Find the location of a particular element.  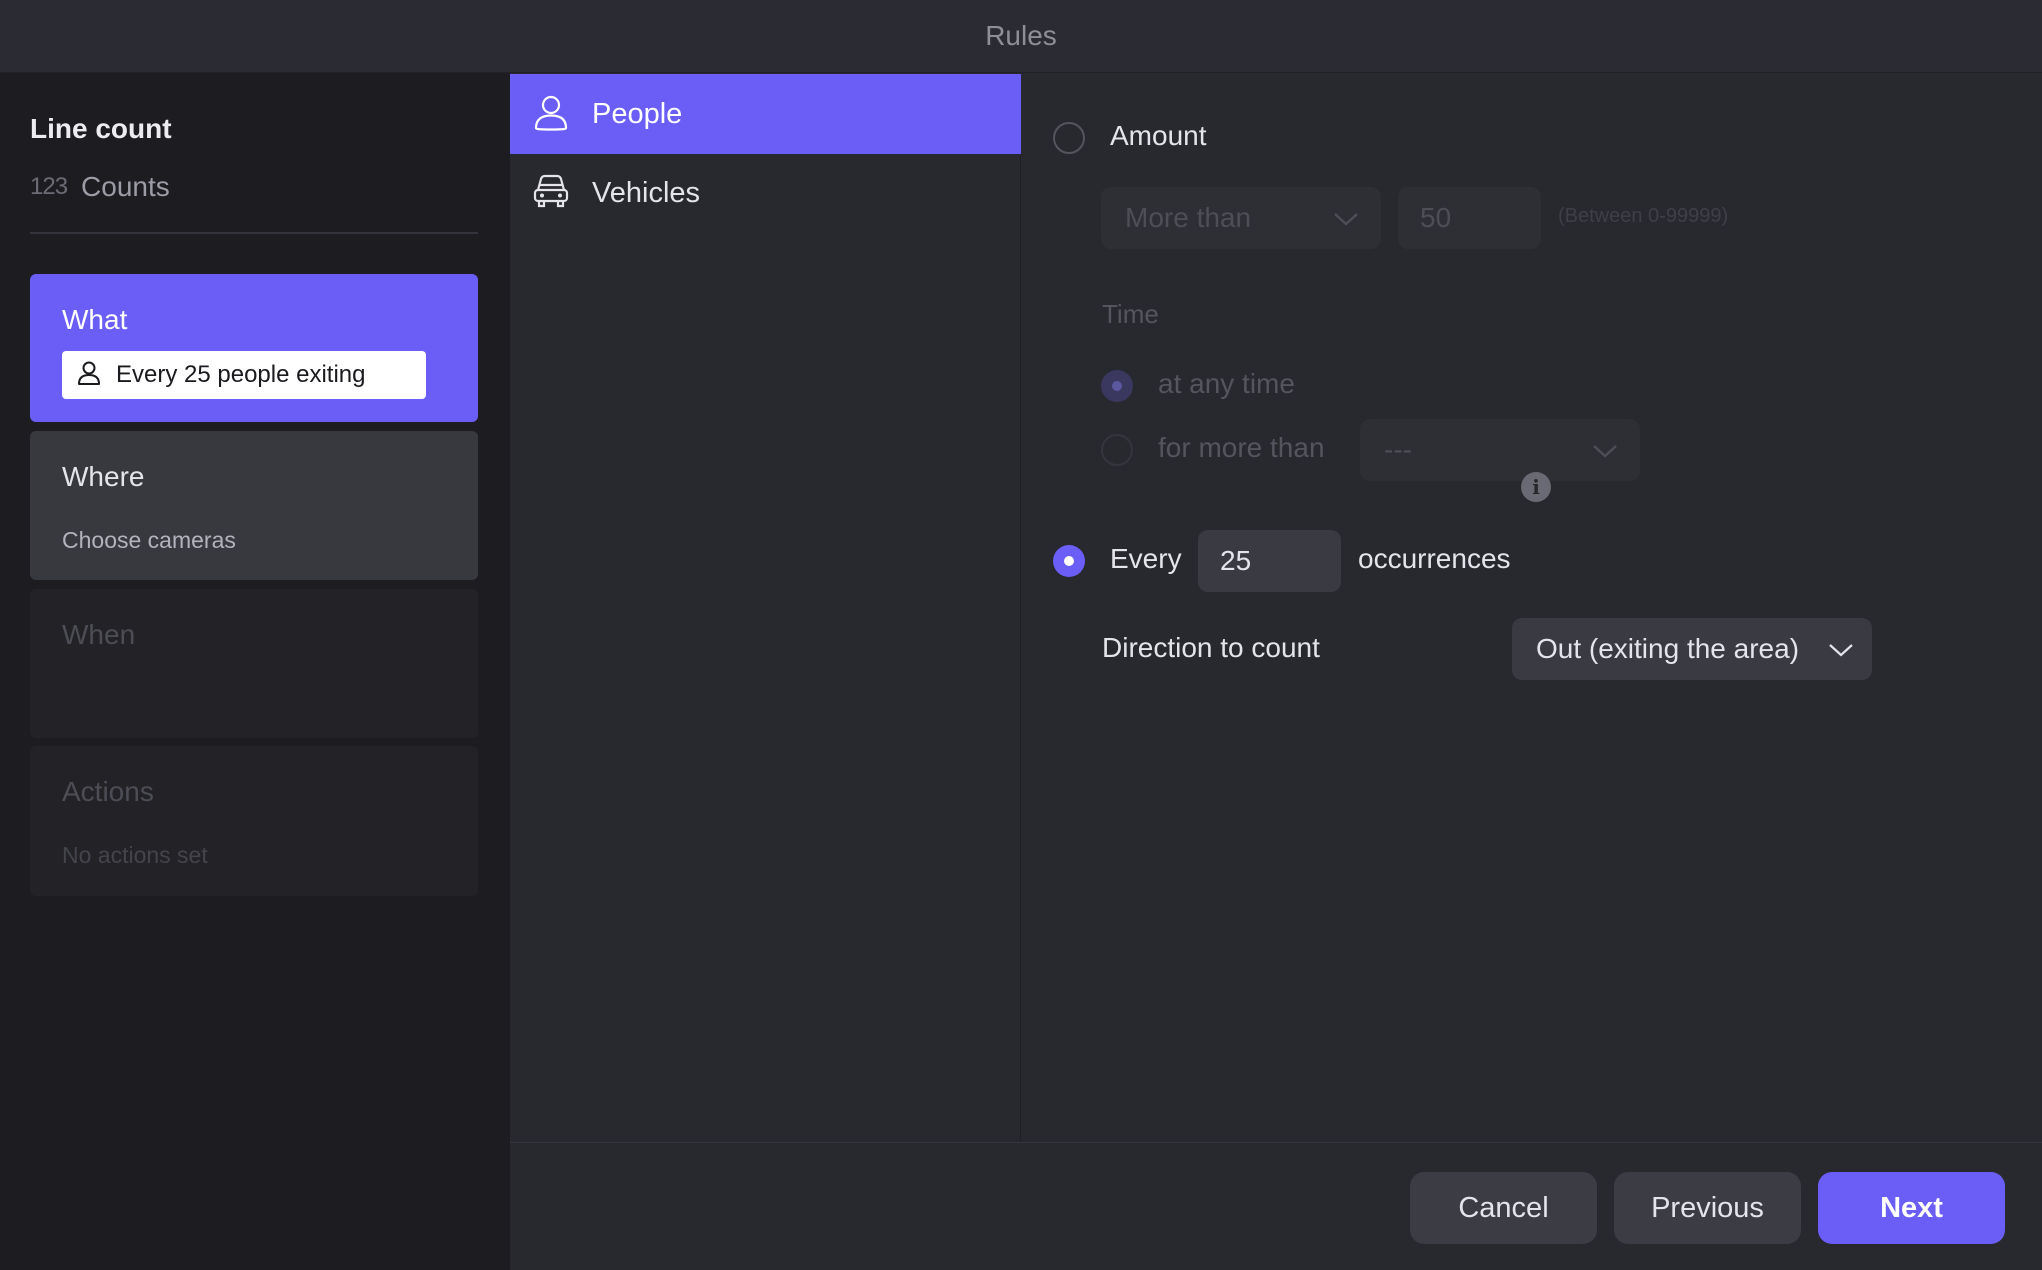

direction-value: Out (exiting the area) is located at coordinates (1668, 648).